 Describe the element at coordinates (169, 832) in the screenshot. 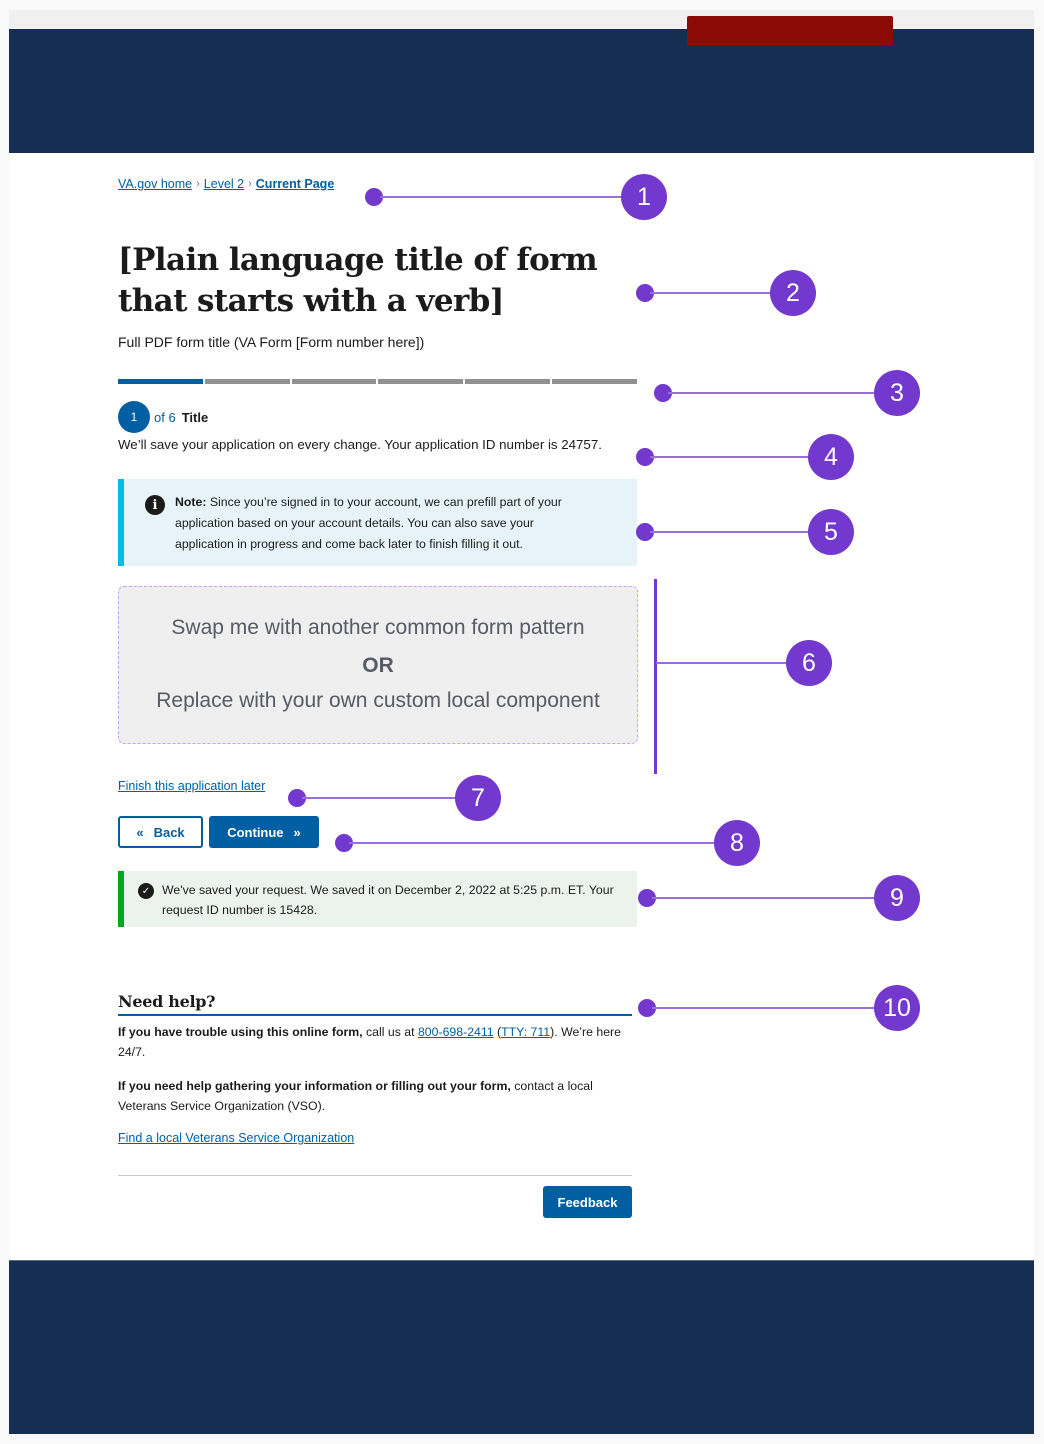

I see `back-button-label: Back` at that location.